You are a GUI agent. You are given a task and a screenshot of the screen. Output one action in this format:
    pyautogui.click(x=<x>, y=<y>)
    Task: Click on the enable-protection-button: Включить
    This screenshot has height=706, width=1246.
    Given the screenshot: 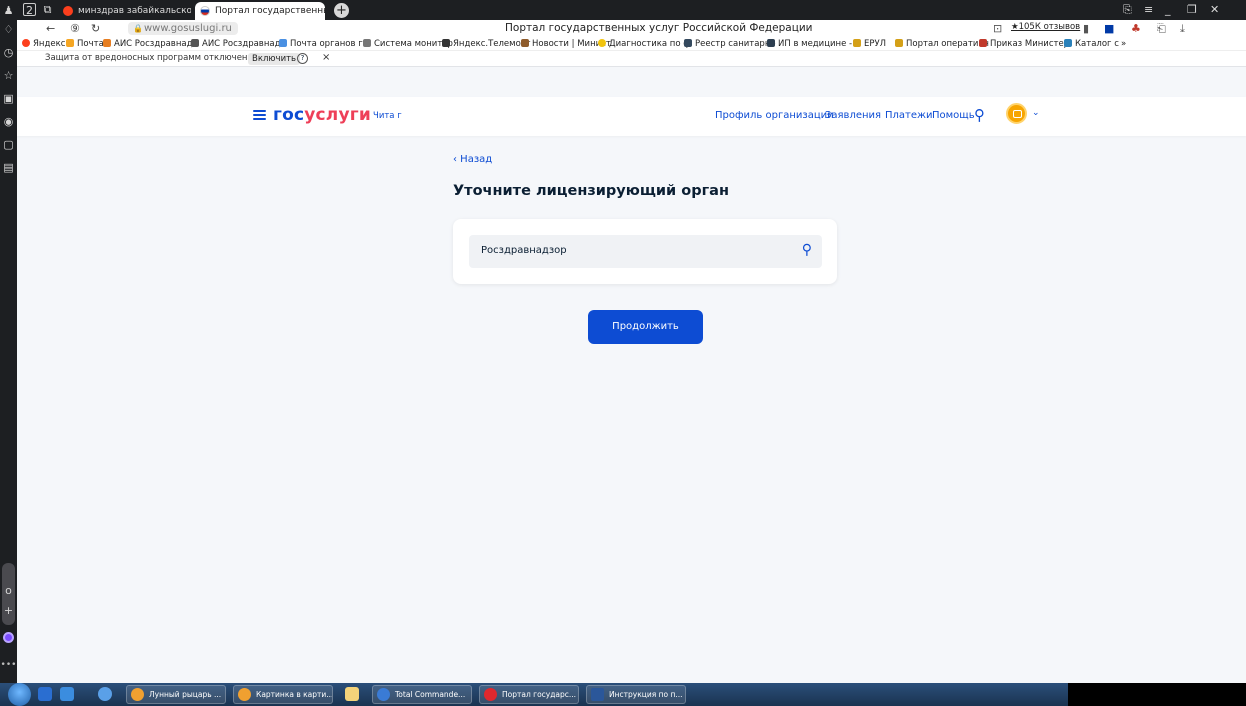 What is the action you would take?
    pyautogui.click(x=274, y=59)
    